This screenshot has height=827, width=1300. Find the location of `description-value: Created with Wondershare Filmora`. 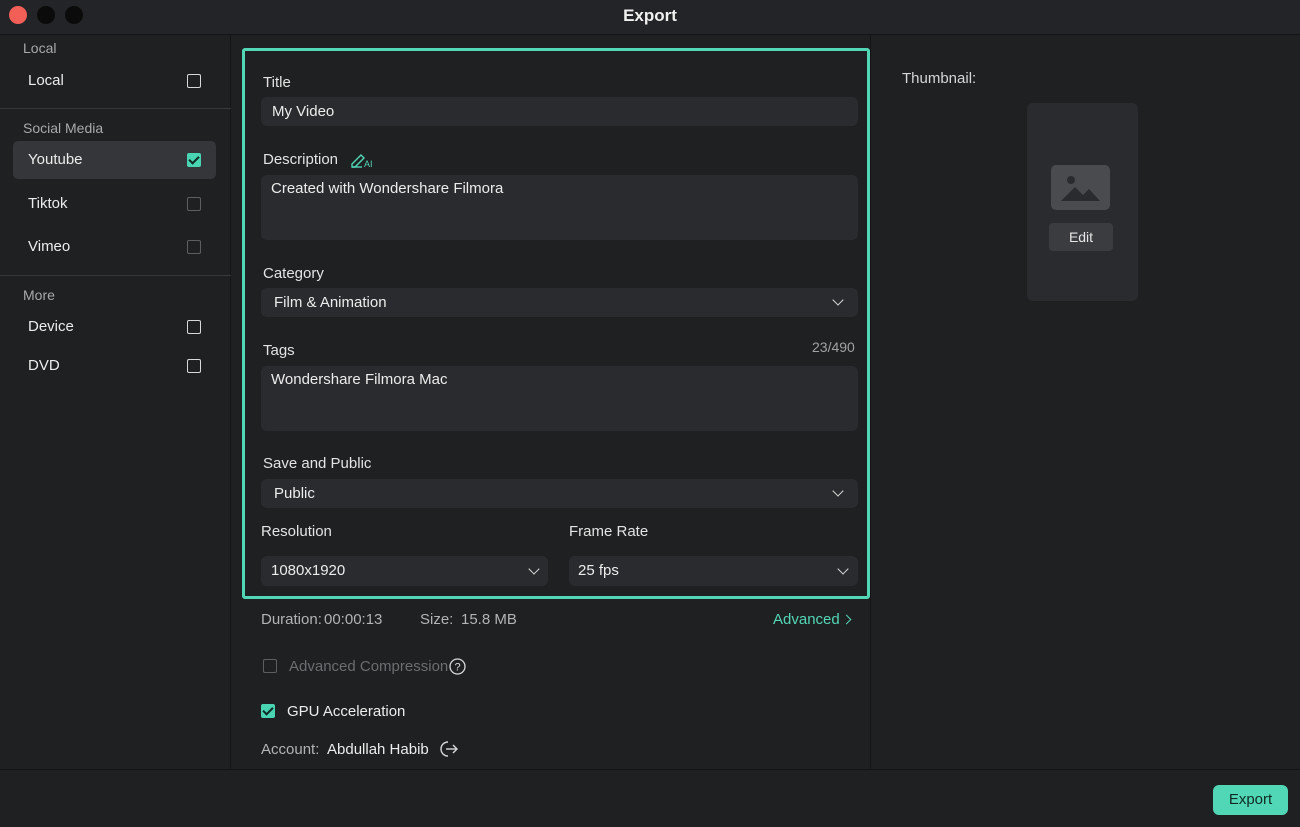

description-value: Created with Wondershare Filmora is located at coordinates (387, 188).